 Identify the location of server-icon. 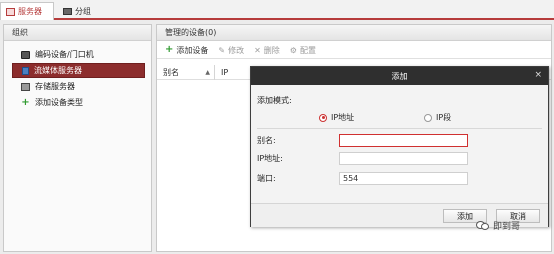
(10, 11).